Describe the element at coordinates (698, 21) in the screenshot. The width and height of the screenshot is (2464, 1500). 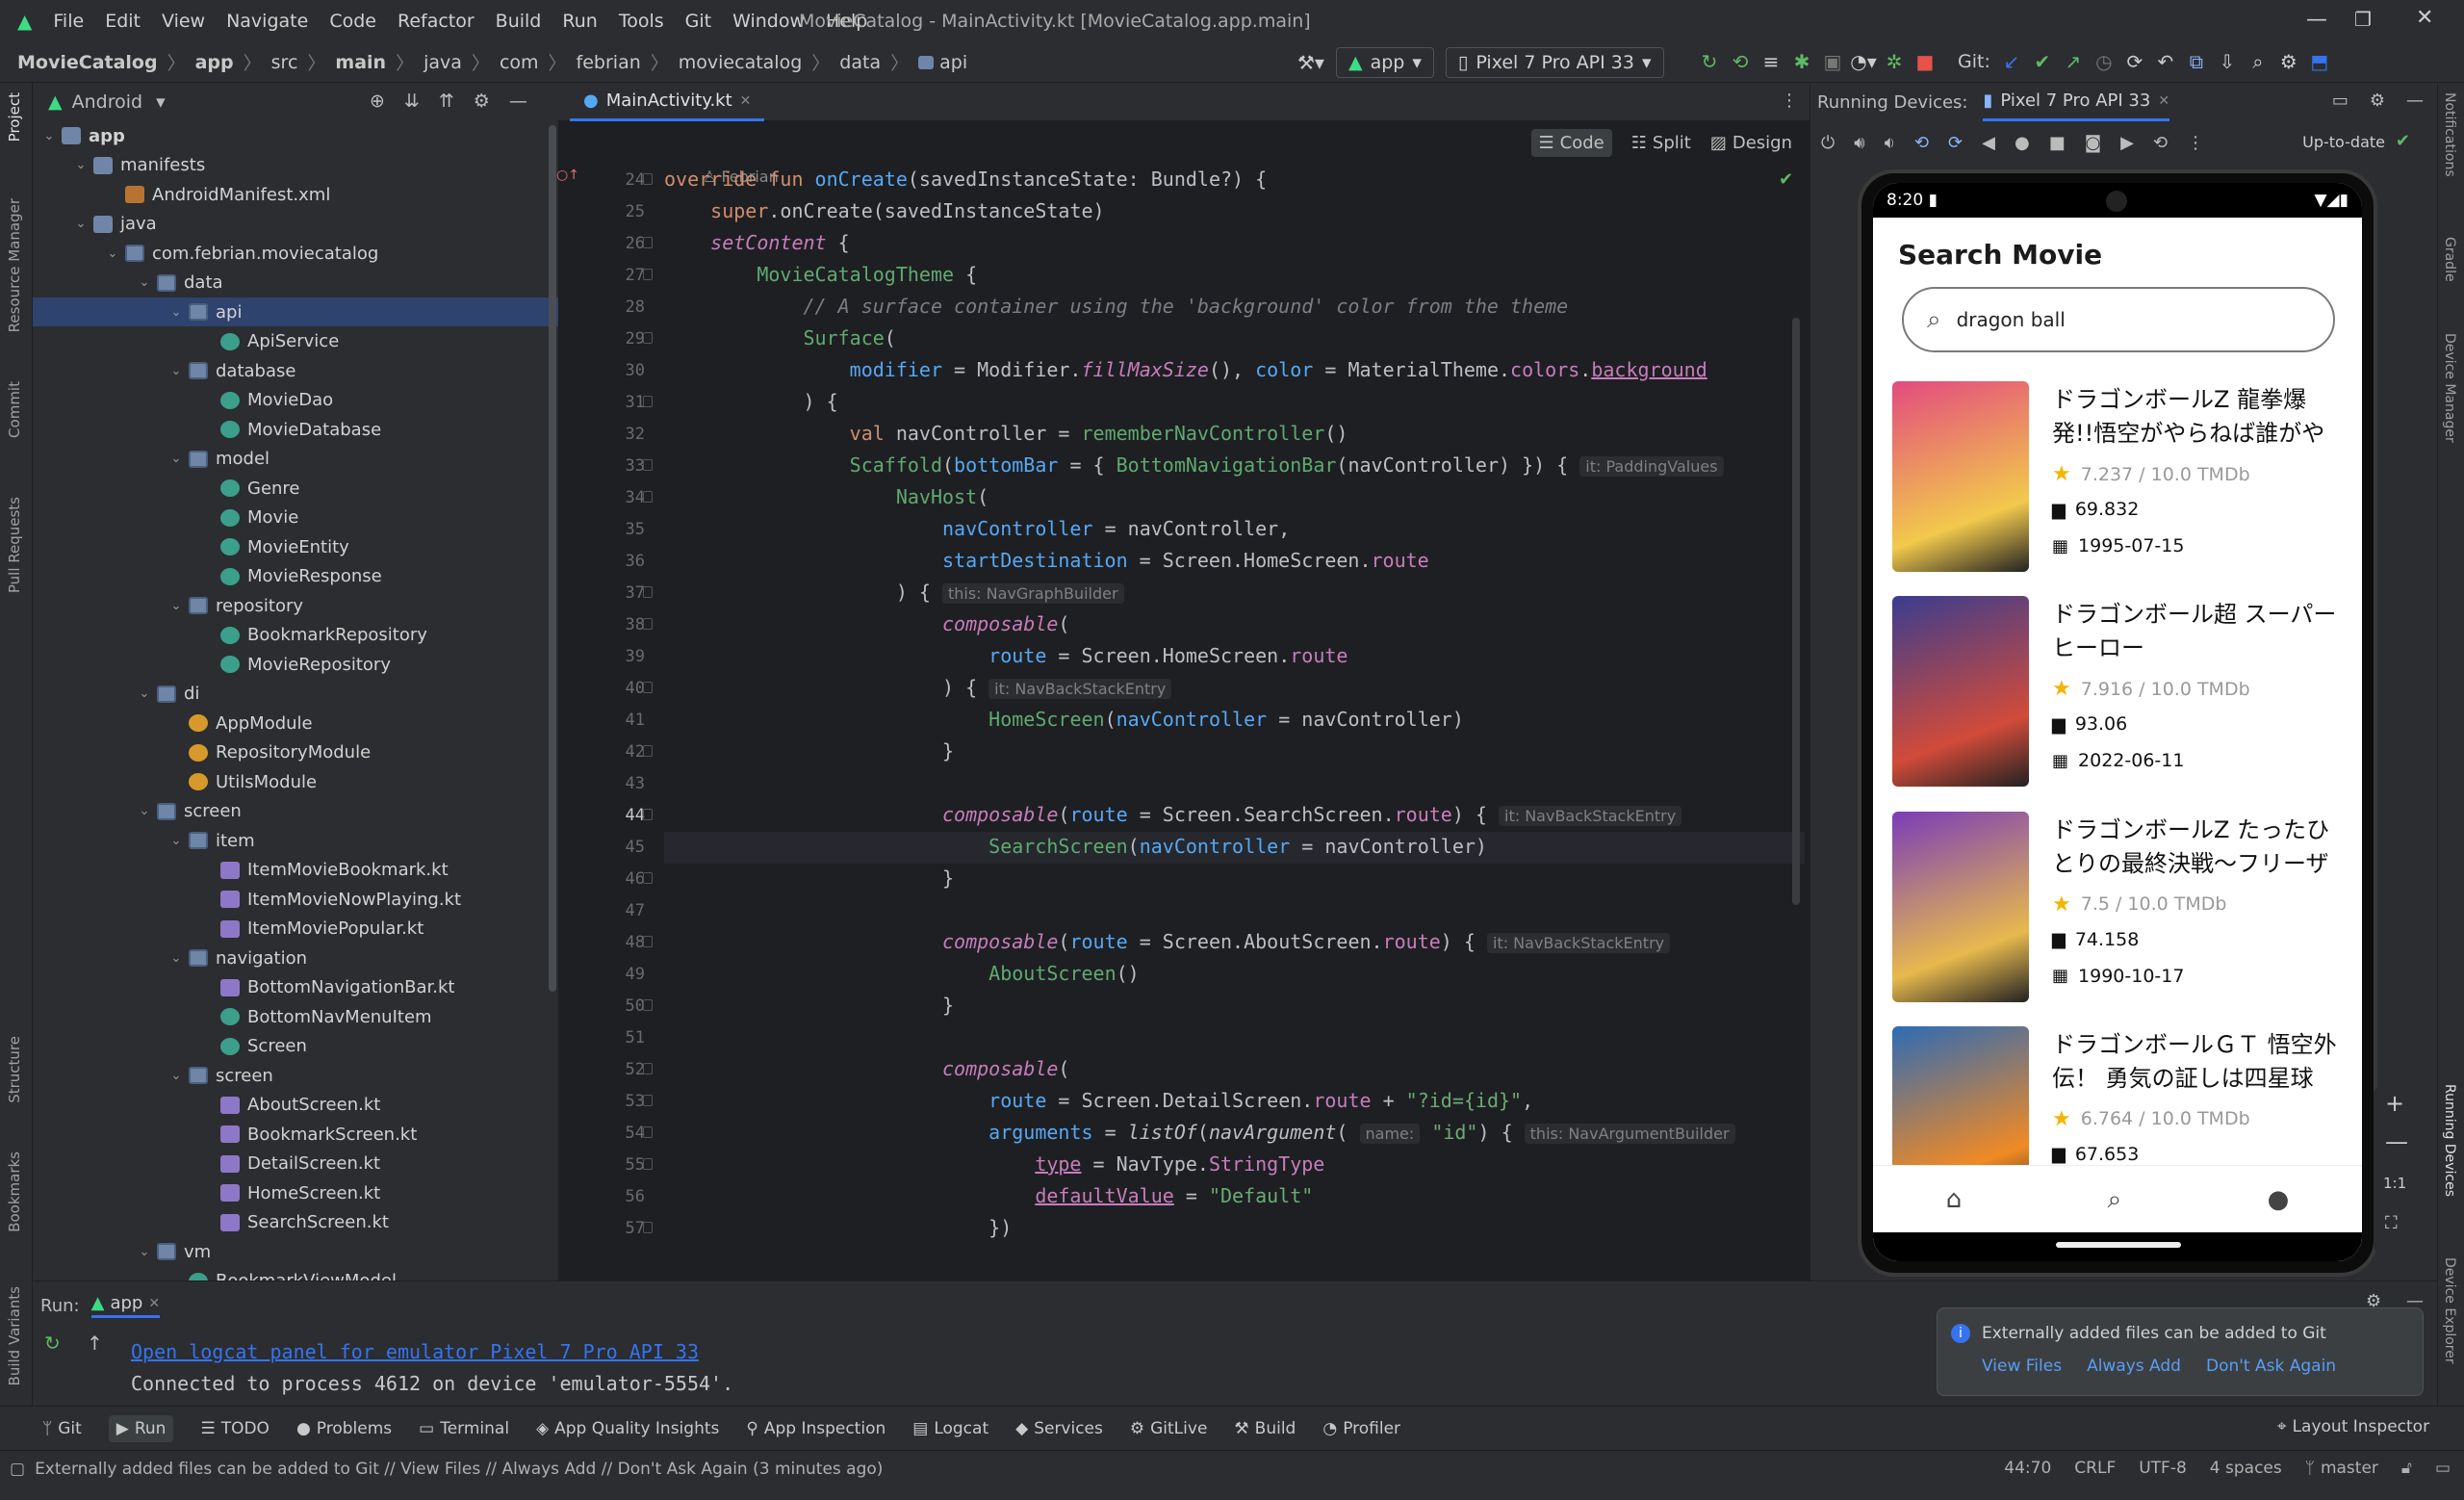
I see `menu-git: Git` at that location.